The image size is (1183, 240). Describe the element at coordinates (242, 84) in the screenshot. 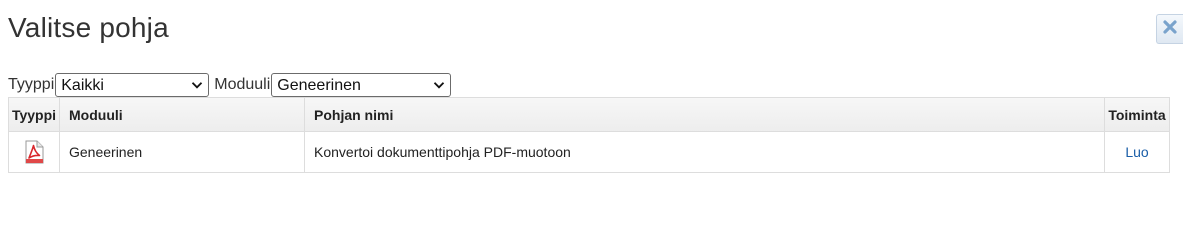

I see `module-filter-label: Moduuli` at that location.